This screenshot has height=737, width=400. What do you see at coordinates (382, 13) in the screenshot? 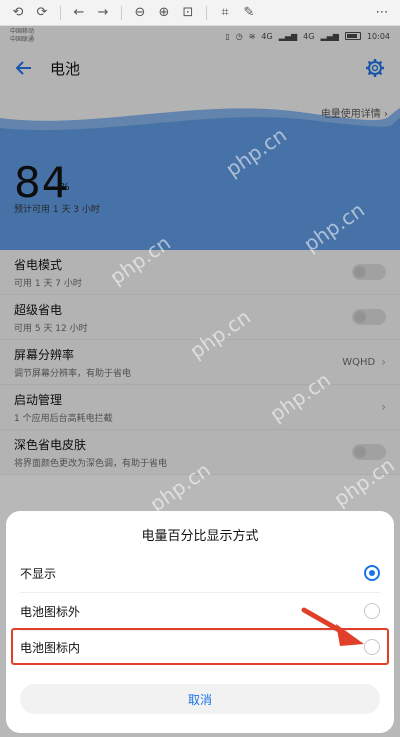
I see `more-icon: ⋯` at bounding box center [382, 13].